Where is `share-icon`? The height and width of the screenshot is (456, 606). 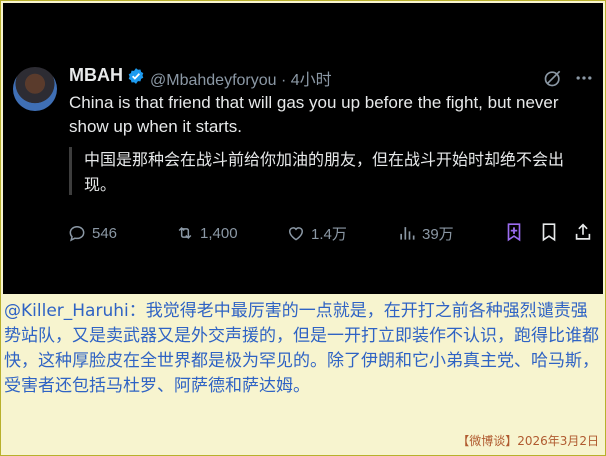 share-icon is located at coordinates (583, 232).